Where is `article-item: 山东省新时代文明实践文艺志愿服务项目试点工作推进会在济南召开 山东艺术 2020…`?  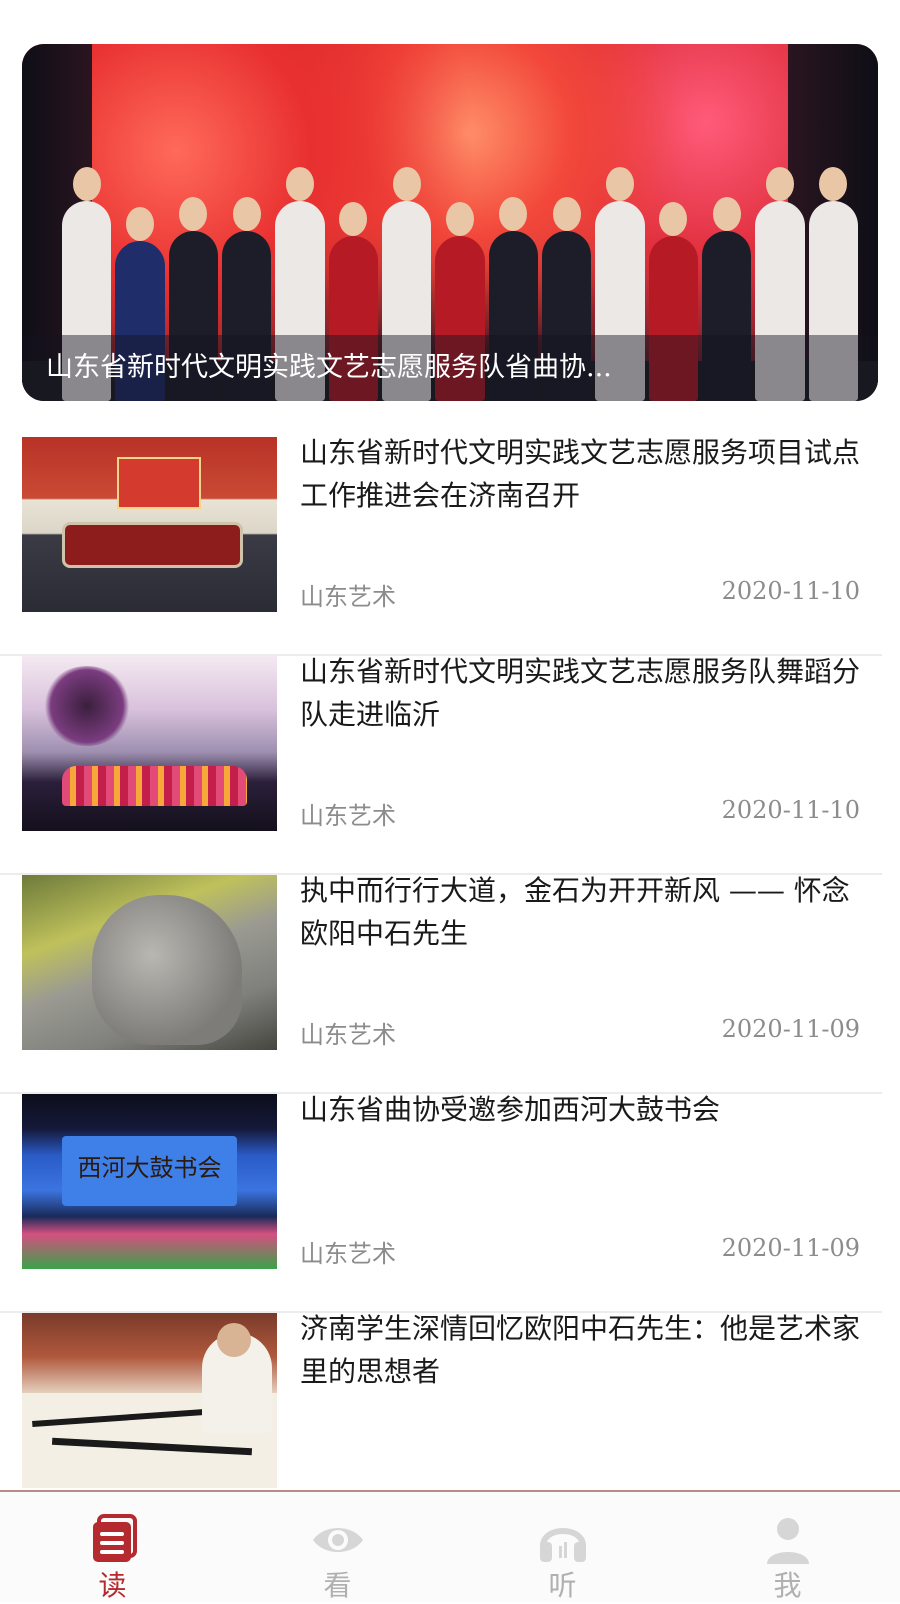
article-item: 山东省新时代文明实践文艺志愿服务项目试点工作推进会在济南召开 山东艺术 2020… is located at coordinates (450, 546).